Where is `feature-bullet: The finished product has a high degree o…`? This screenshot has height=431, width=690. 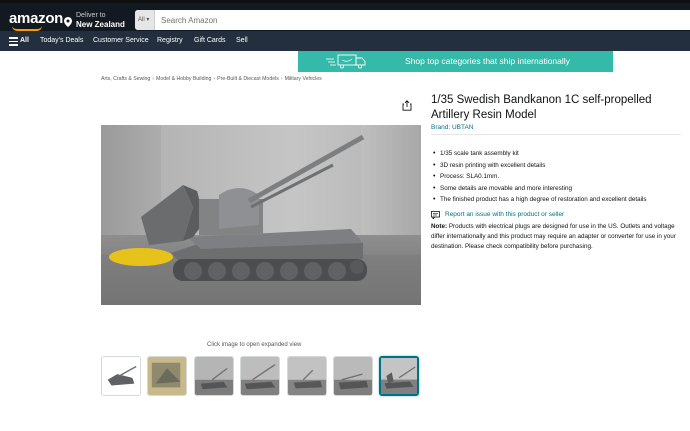 feature-bullet: The finished product has a high degree o… is located at coordinates (560, 200).